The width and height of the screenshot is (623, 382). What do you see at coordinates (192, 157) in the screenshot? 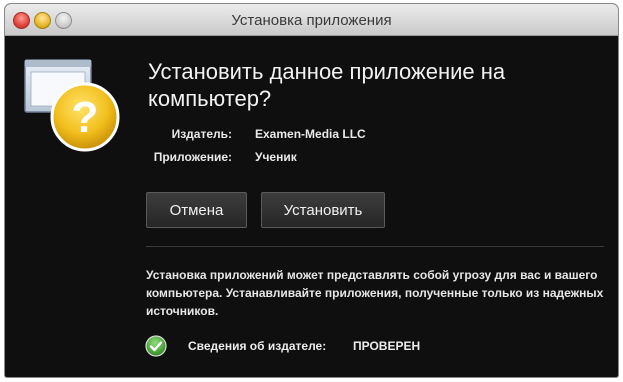
I see `application-label: Приложение:` at bounding box center [192, 157].